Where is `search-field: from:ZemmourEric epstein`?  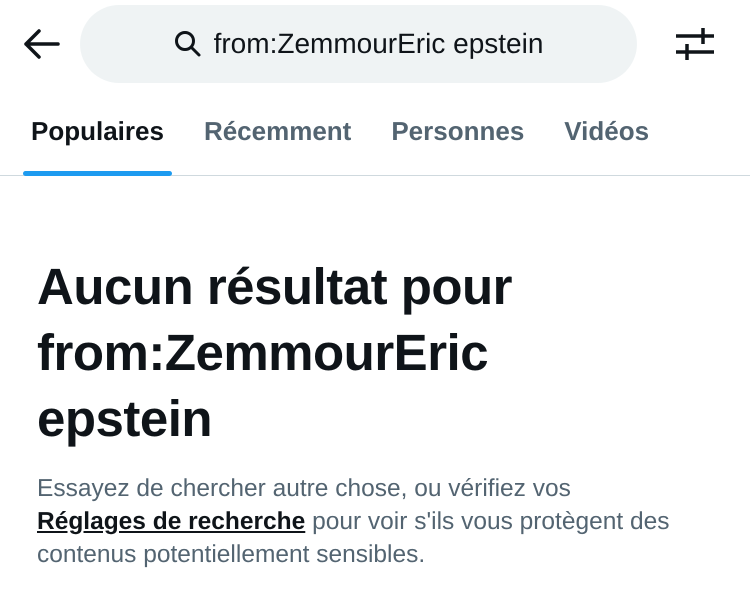
search-field: from:ZemmourEric epstein is located at coordinates (358, 44).